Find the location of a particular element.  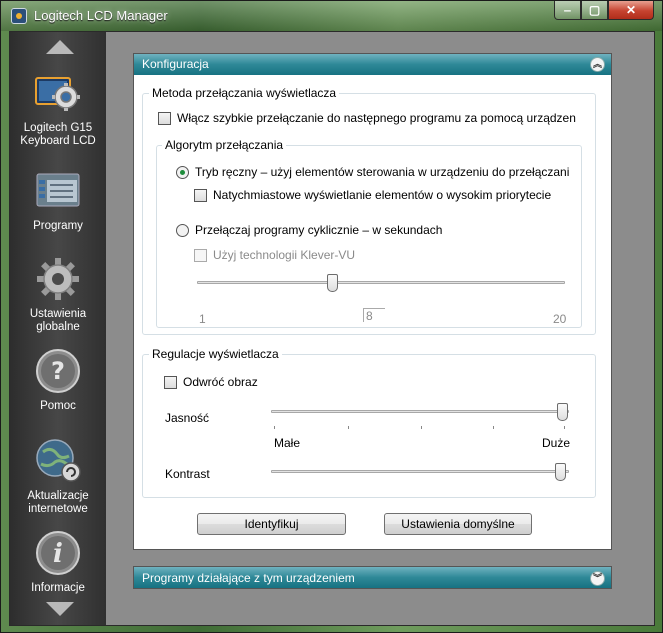

title-bar: Logitech LCD Manager ‒ ▢ ✕ is located at coordinates (331, 16).